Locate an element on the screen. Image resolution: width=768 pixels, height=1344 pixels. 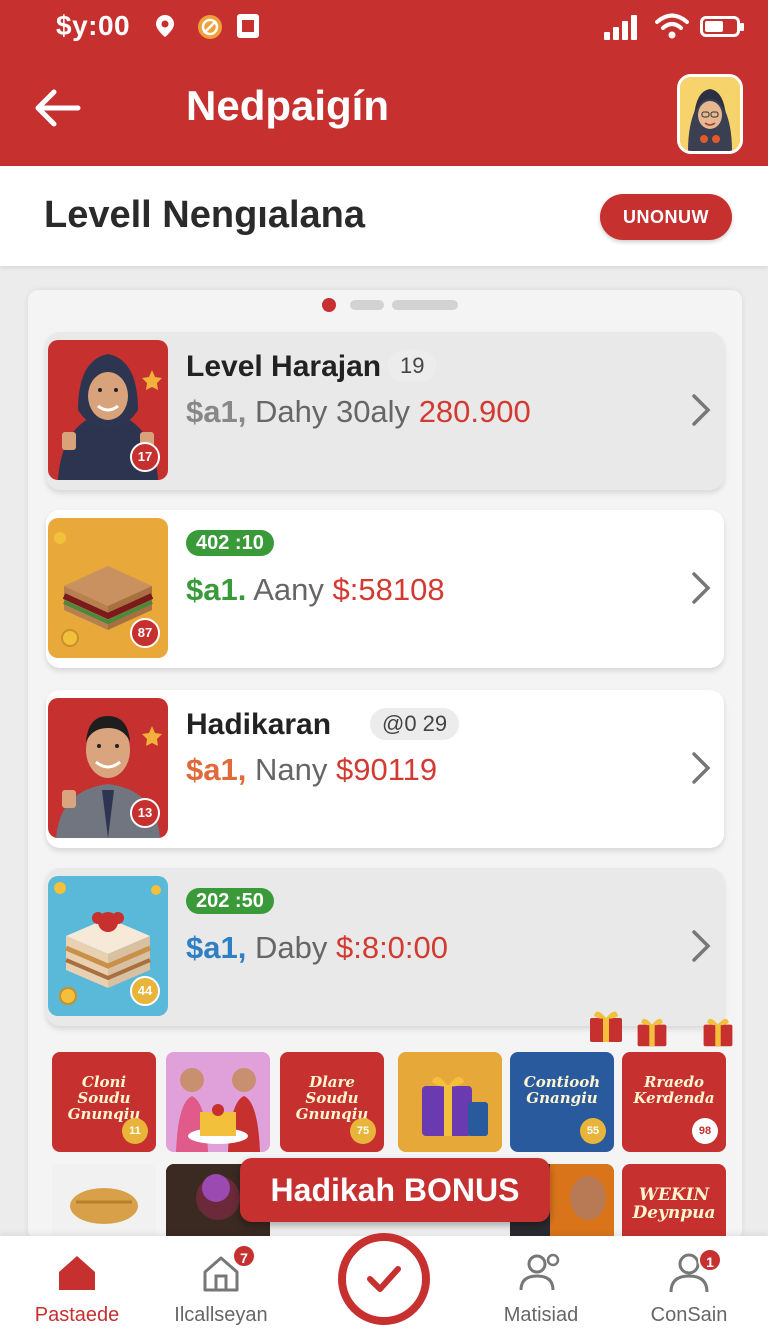
time-tag: 202 :50 is located at coordinates (230, 901).